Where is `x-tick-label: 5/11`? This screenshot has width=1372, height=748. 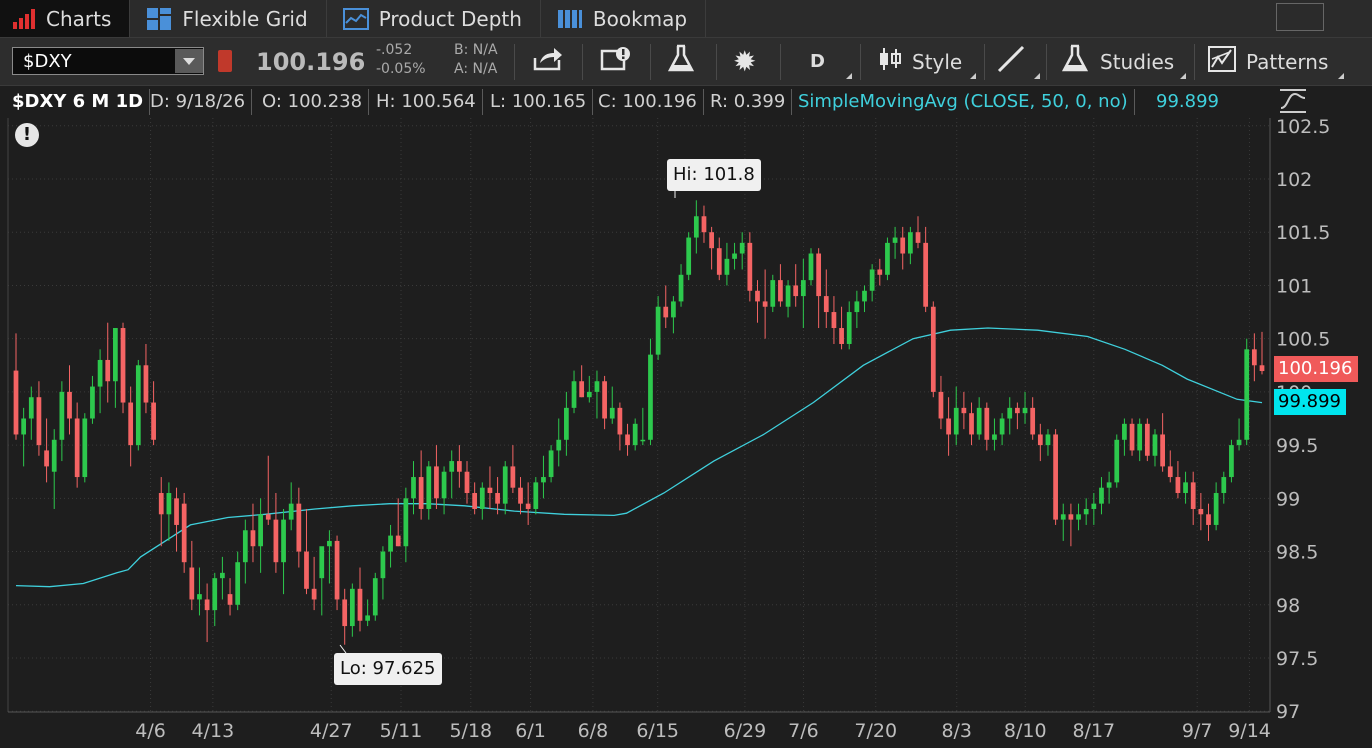
x-tick-label: 5/11 is located at coordinates (401, 731).